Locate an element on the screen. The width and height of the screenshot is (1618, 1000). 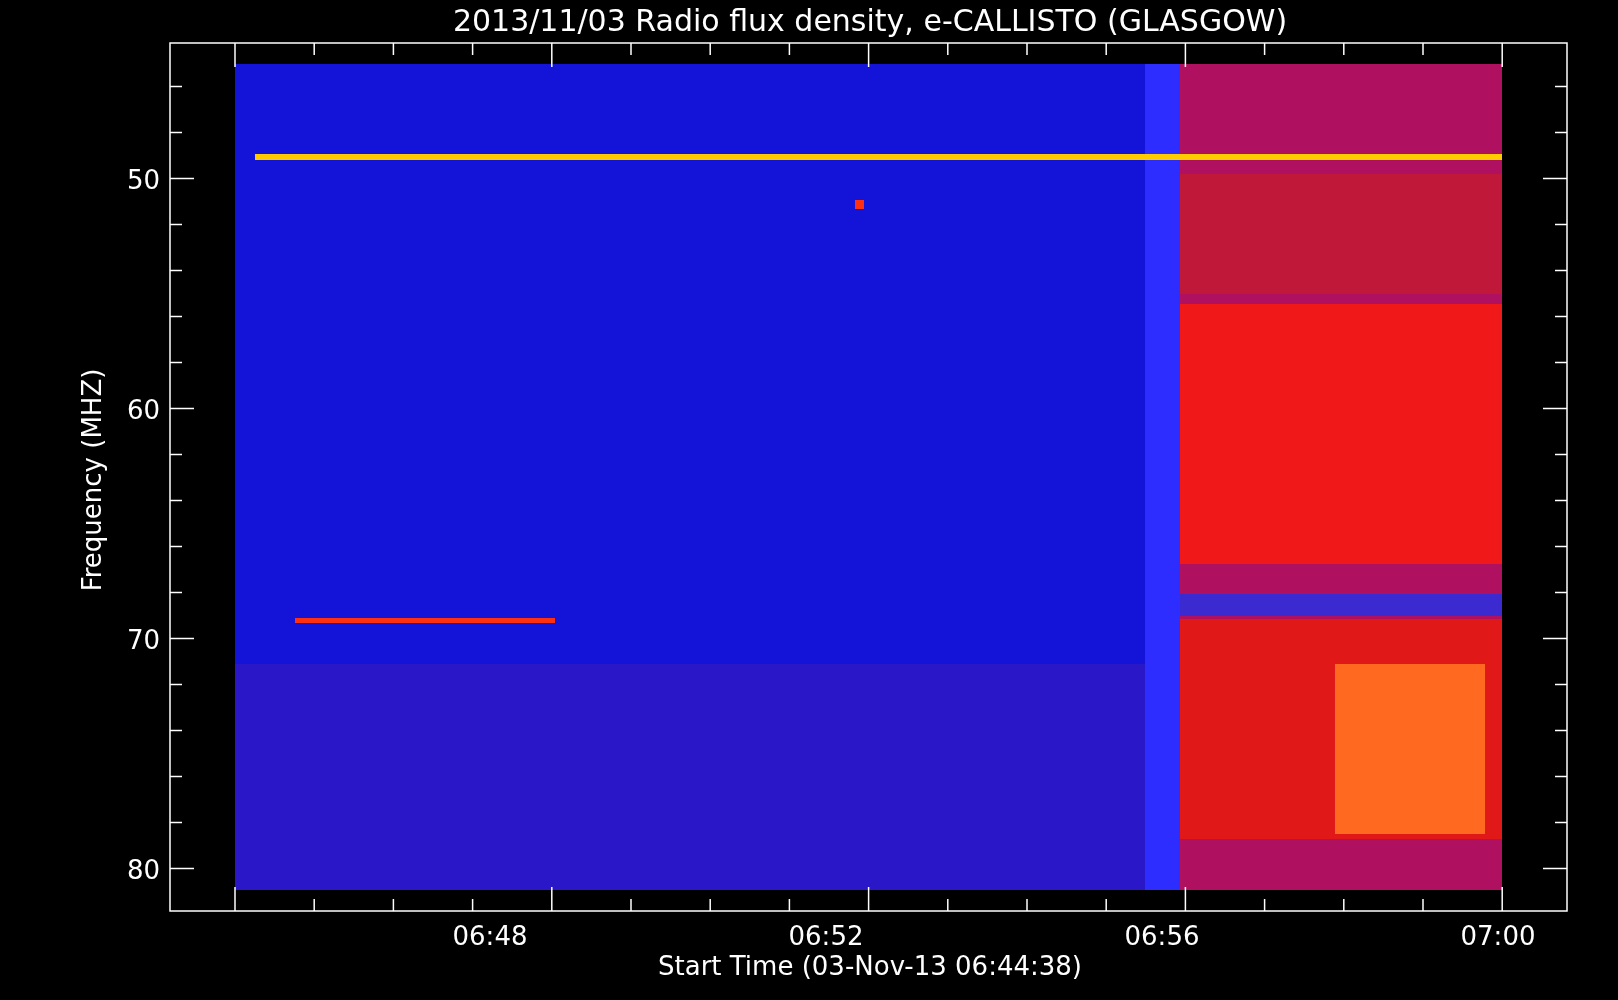
x-tick-label: 07:00 is located at coordinates (1498, 936).